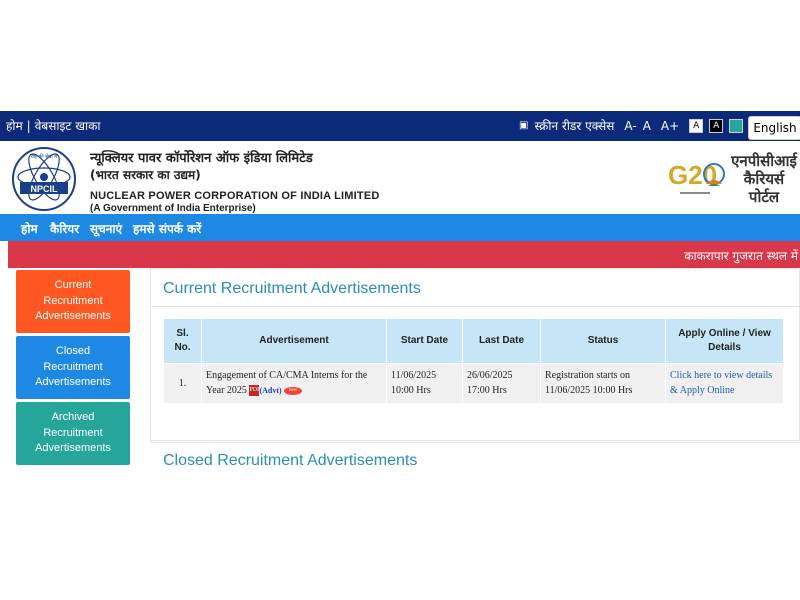  I want to click on contrast-black-button: A, so click(716, 125).